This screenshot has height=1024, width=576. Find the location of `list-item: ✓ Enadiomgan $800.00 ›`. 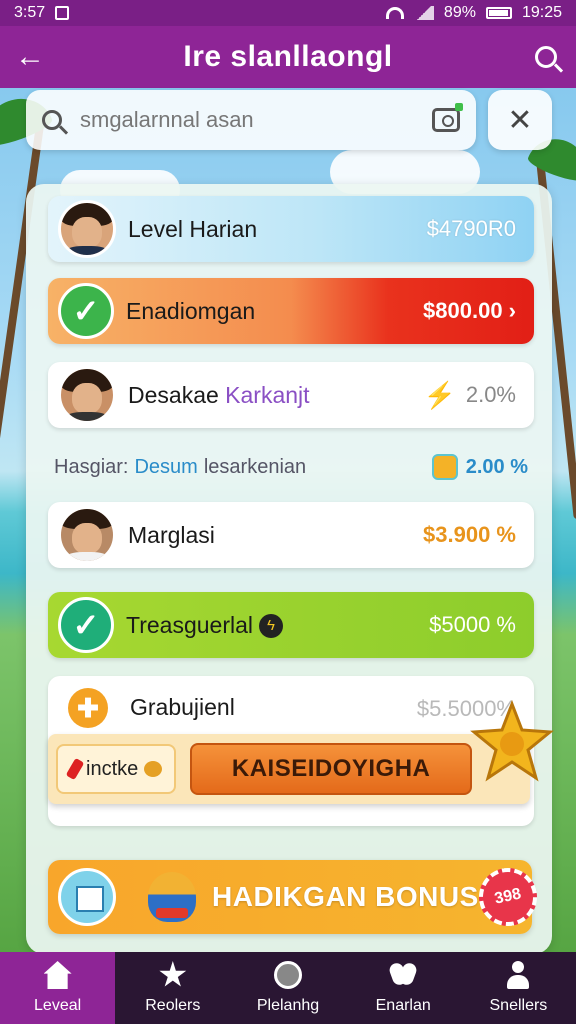

list-item: ✓ Enadiomgan $800.00 › is located at coordinates (291, 311).